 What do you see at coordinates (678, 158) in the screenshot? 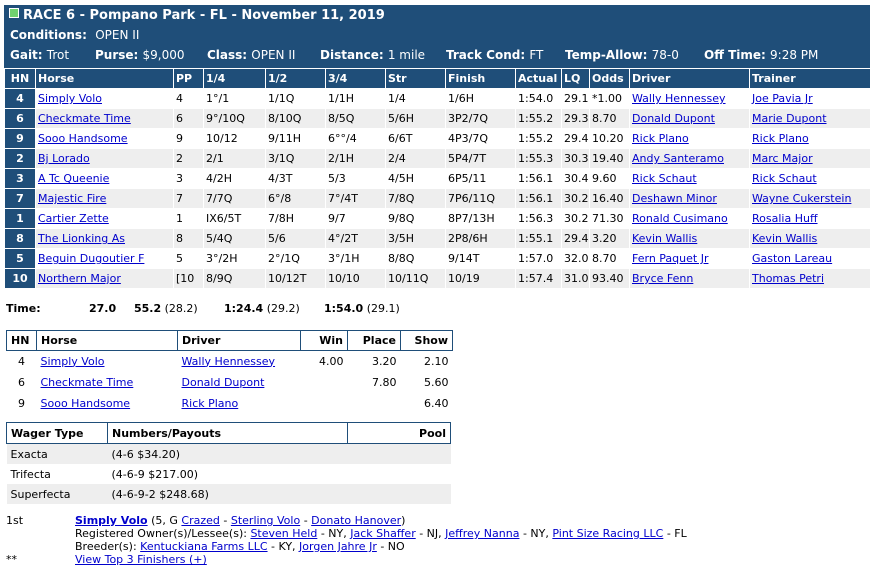
I see `driver-link: Andy Santeramo` at bounding box center [678, 158].